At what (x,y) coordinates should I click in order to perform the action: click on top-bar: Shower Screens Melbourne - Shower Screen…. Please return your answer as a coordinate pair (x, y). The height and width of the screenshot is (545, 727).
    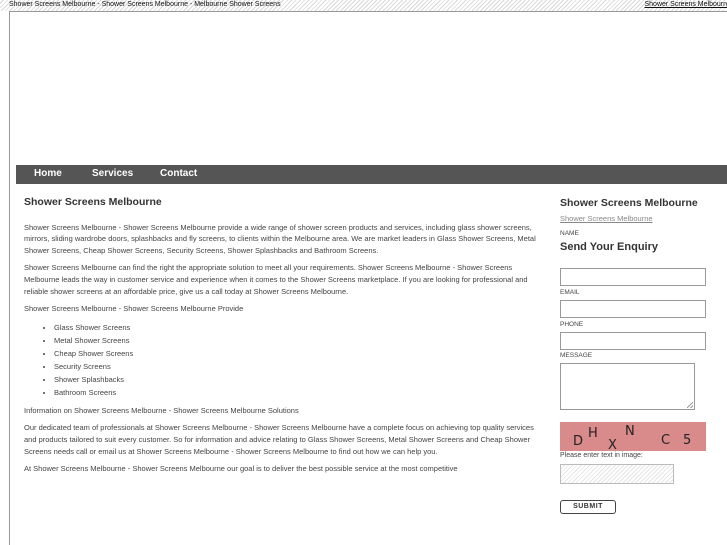
    Looking at the image, I should click on (363, 5).